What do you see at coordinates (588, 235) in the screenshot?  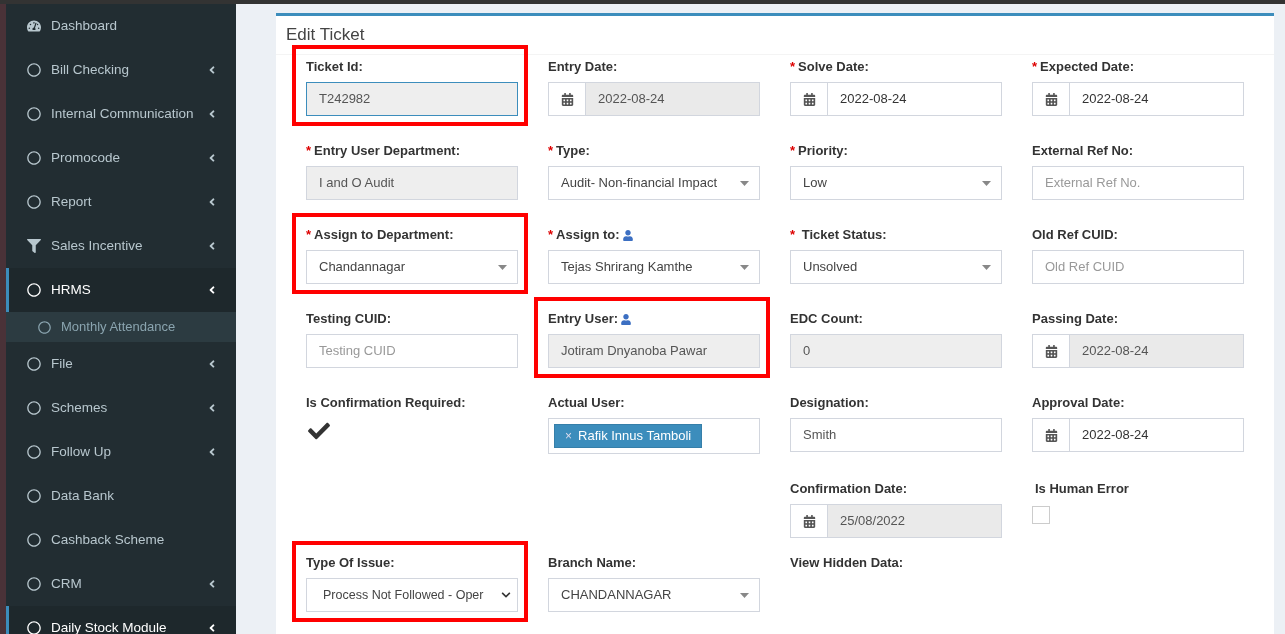 I see `field-label: Assign to:` at bounding box center [588, 235].